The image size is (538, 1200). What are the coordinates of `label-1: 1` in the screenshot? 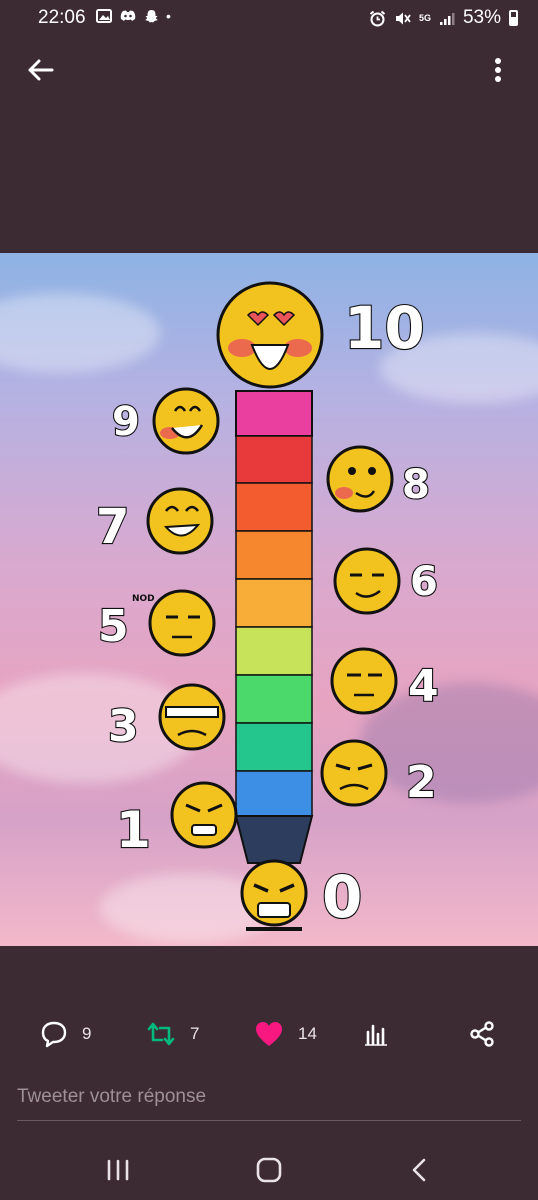 It's located at (133, 830).